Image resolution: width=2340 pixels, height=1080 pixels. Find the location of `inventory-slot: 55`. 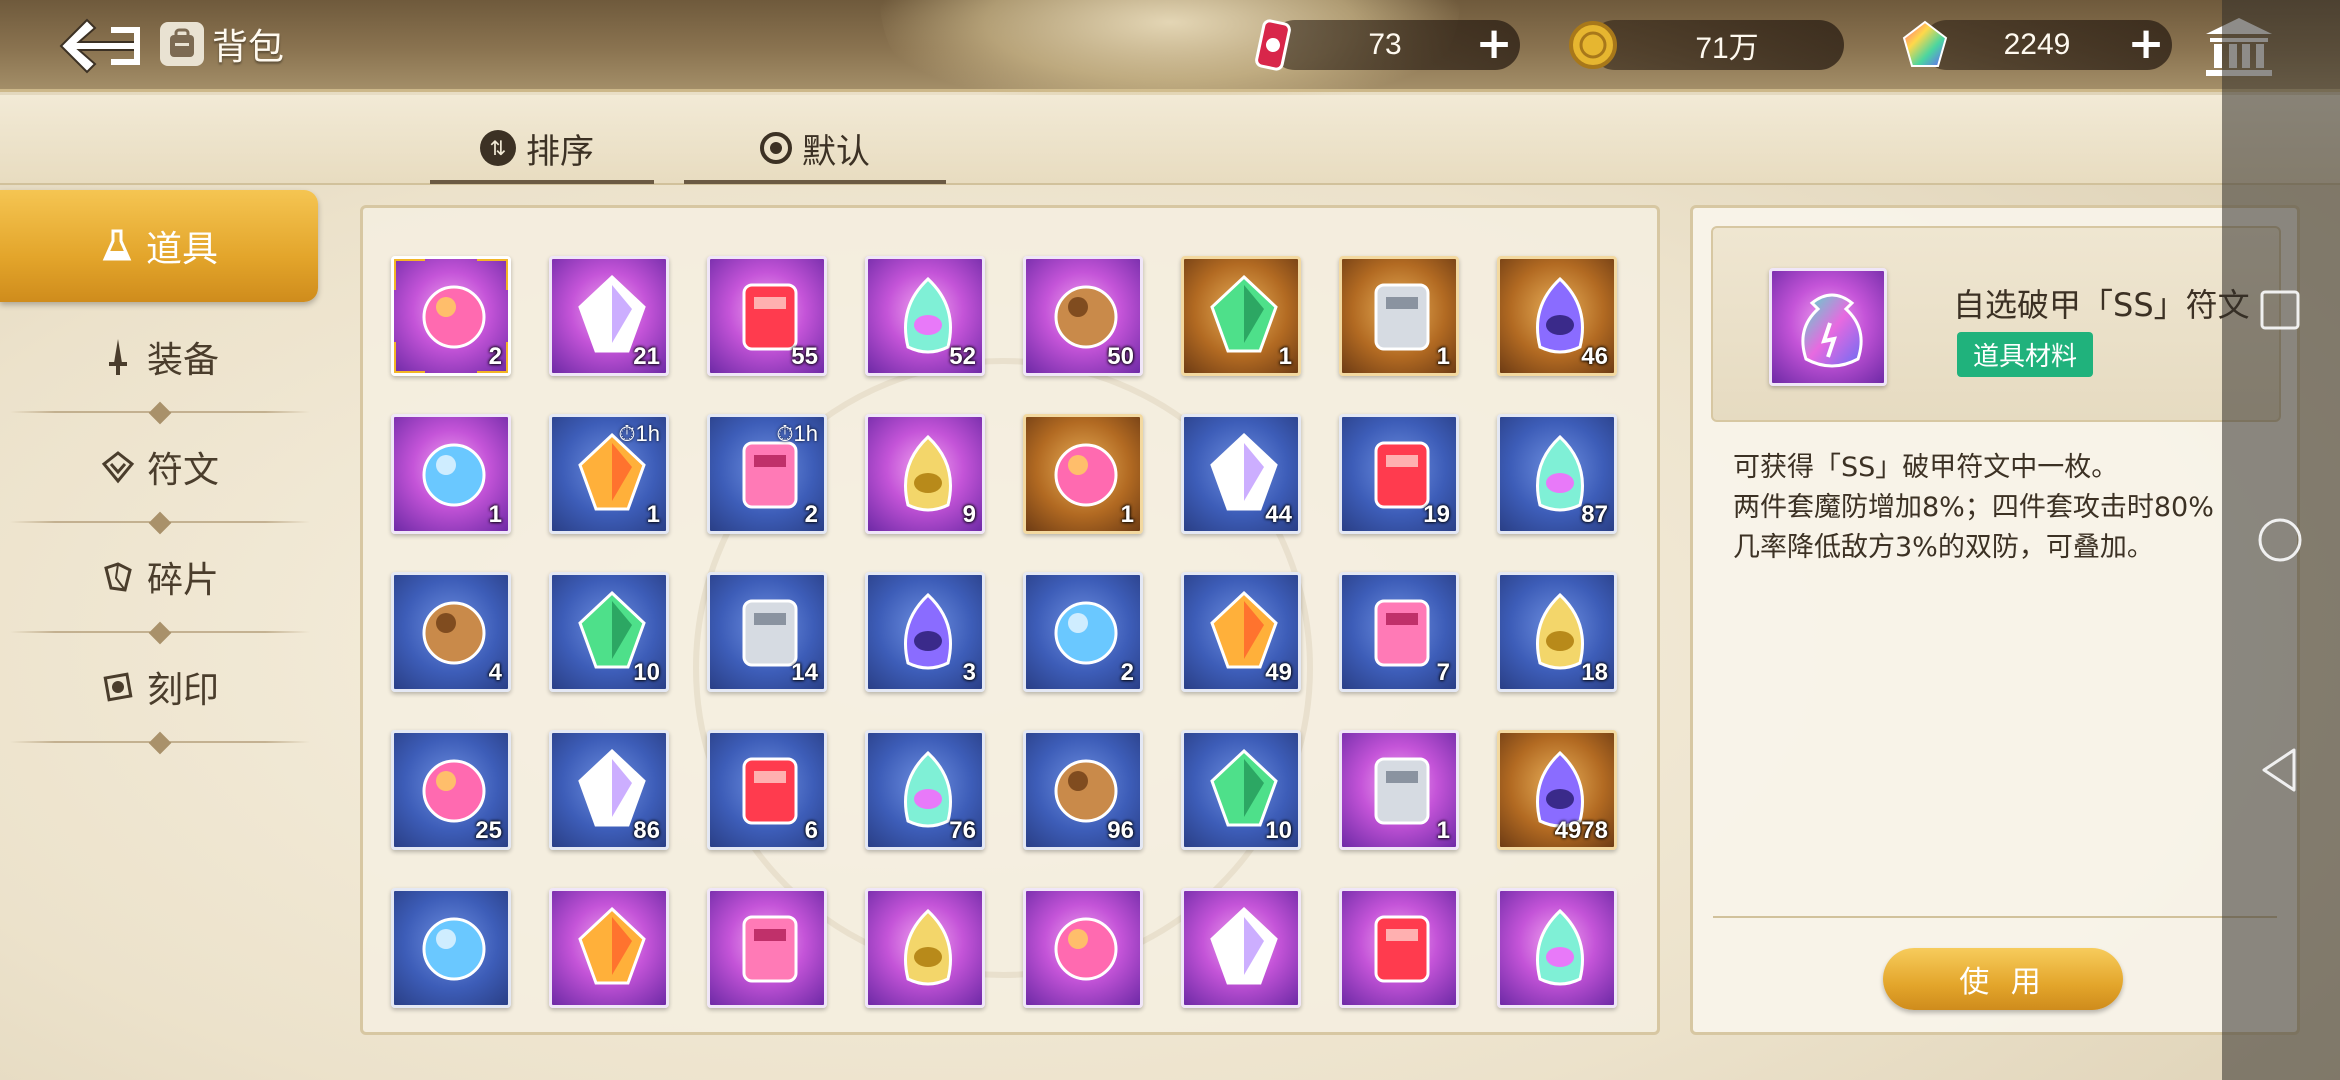

inventory-slot: 55 is located at coordinates (767, 316).